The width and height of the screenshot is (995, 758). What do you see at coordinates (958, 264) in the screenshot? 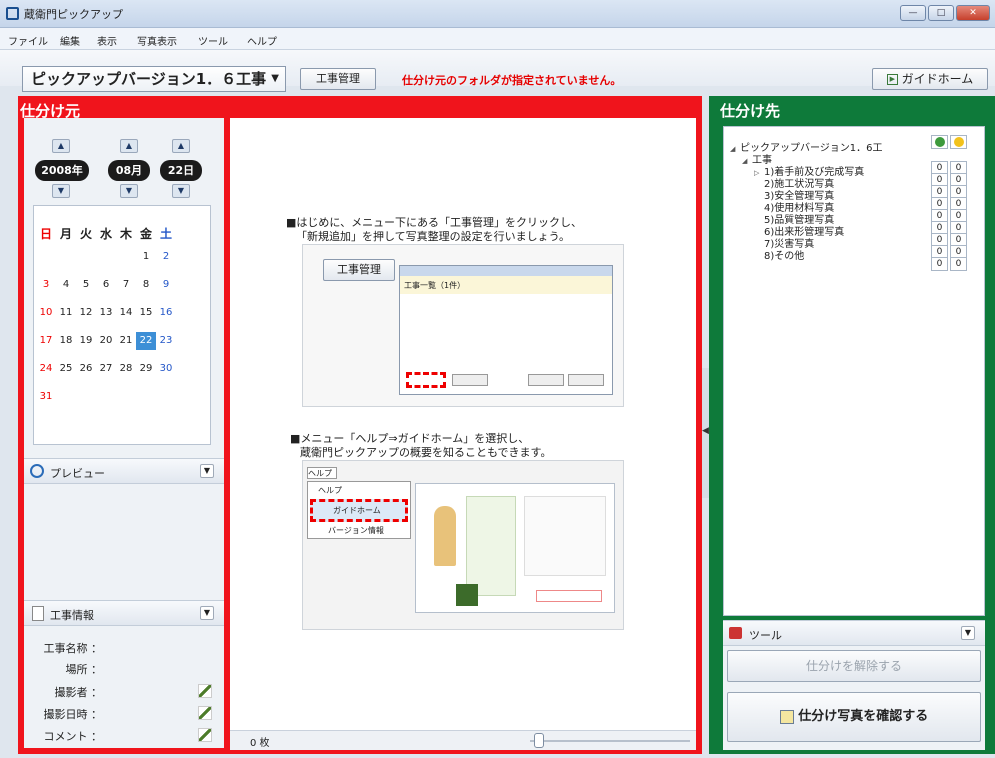
I see `tree-count-pending: 0` at bounding box center [958, 264].